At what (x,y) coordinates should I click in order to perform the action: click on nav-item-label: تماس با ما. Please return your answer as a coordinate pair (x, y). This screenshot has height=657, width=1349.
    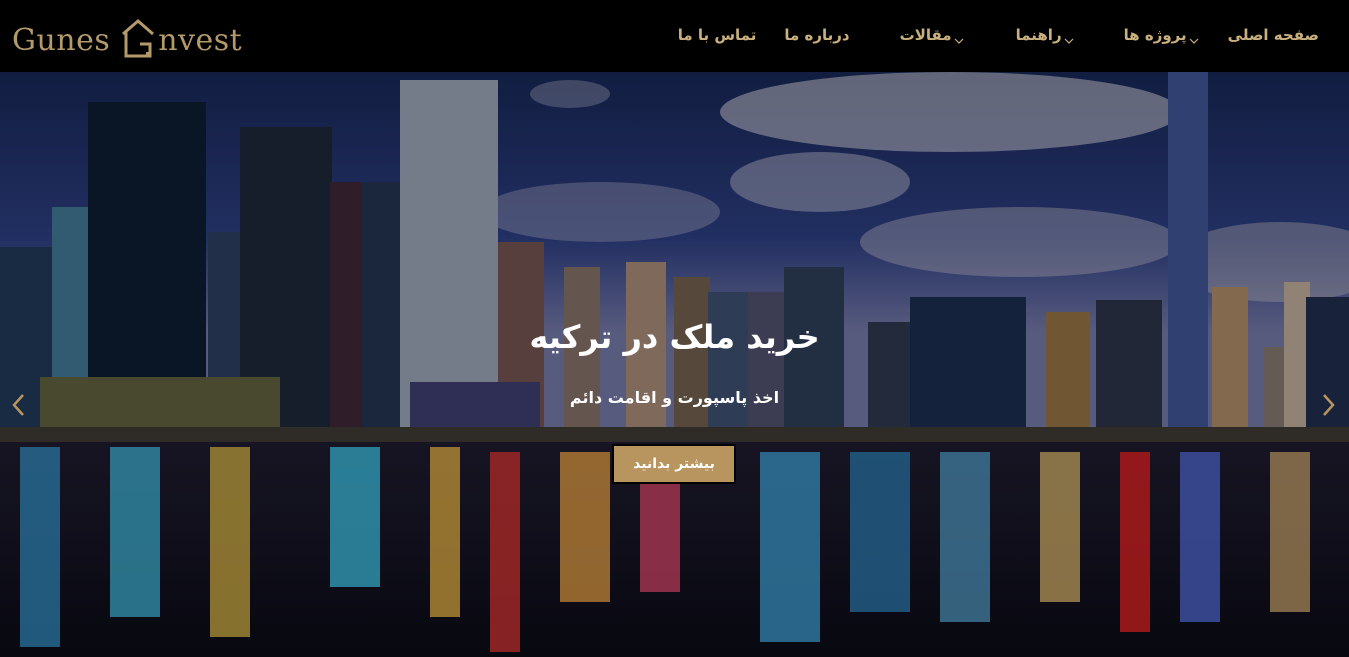
    Looking at the image, I should click on (717, 35).